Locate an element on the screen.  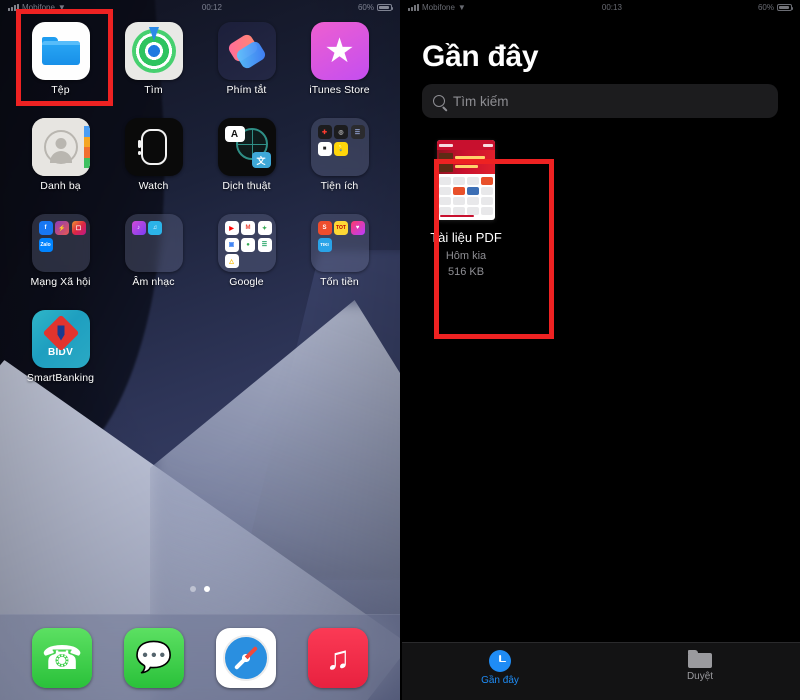
watch-icon is located at coordinates (153, 147).